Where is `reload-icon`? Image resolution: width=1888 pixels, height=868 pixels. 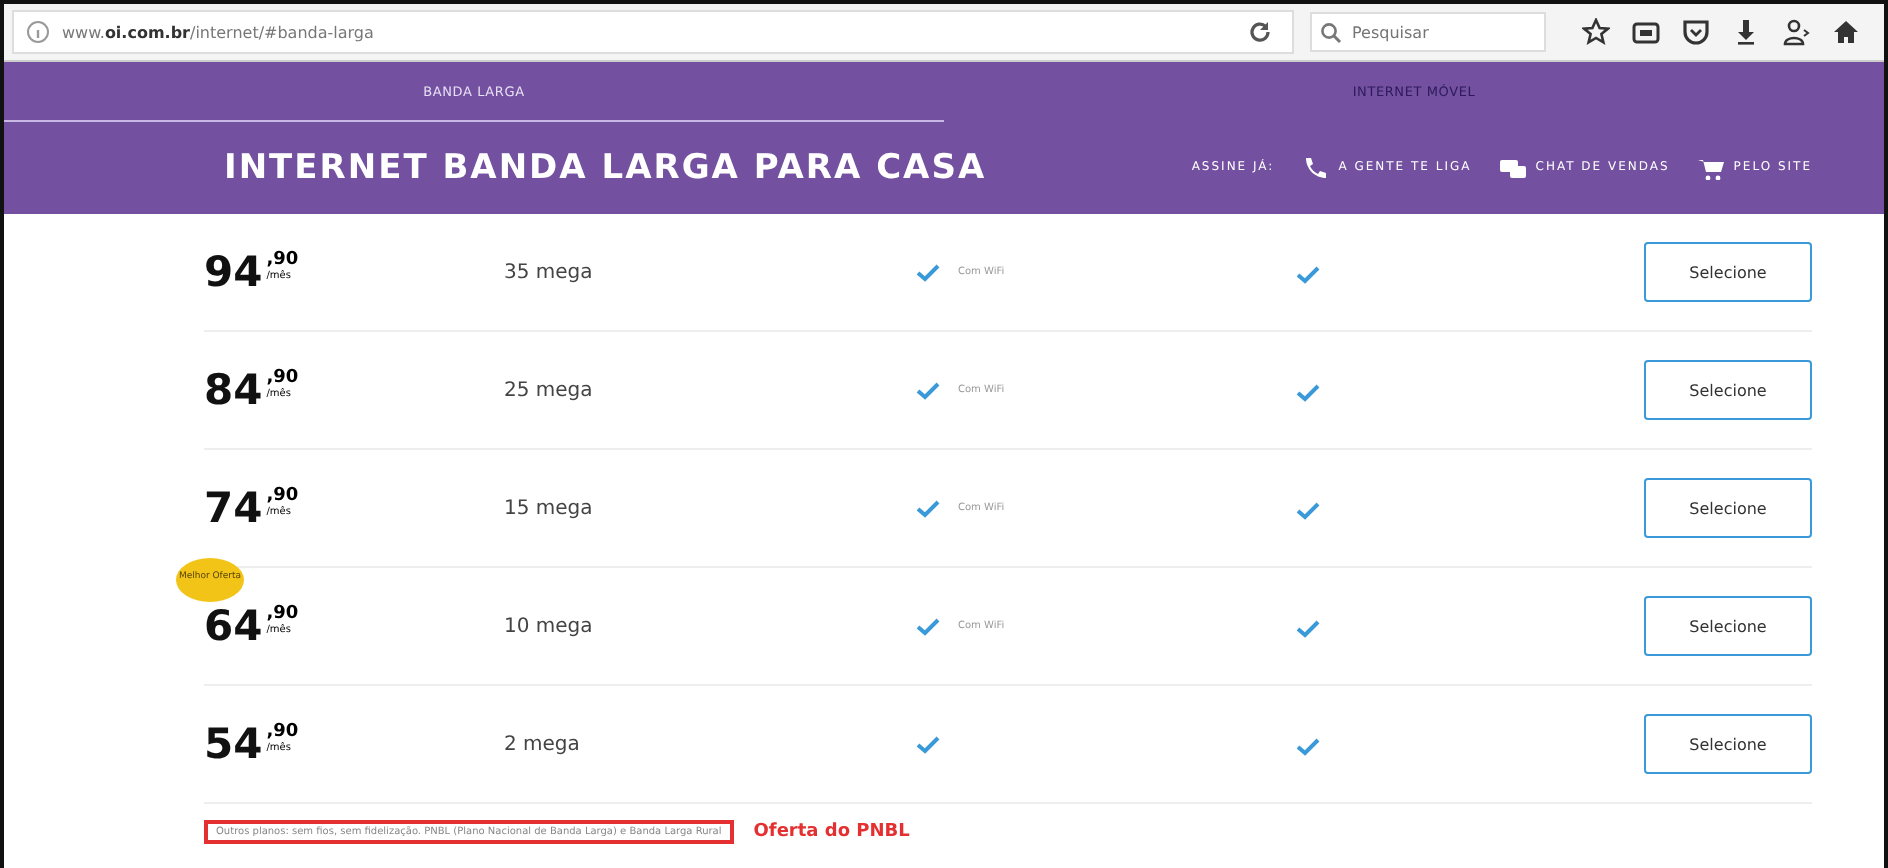
reload-icon is located at coordinates (1260, 32).